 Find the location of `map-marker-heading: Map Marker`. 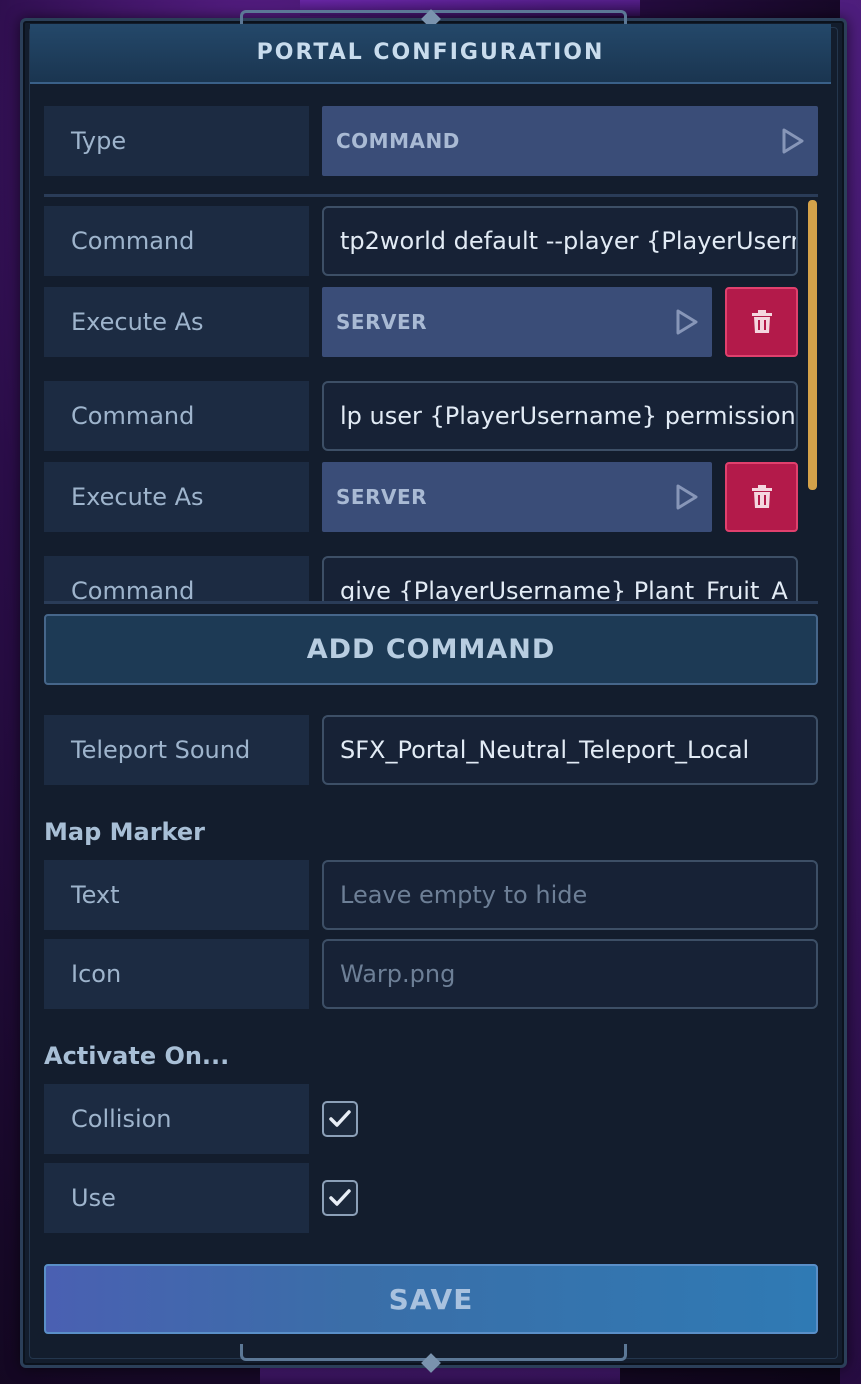

map-marker-heading: Map Marker is located at coordinates (124, 832).